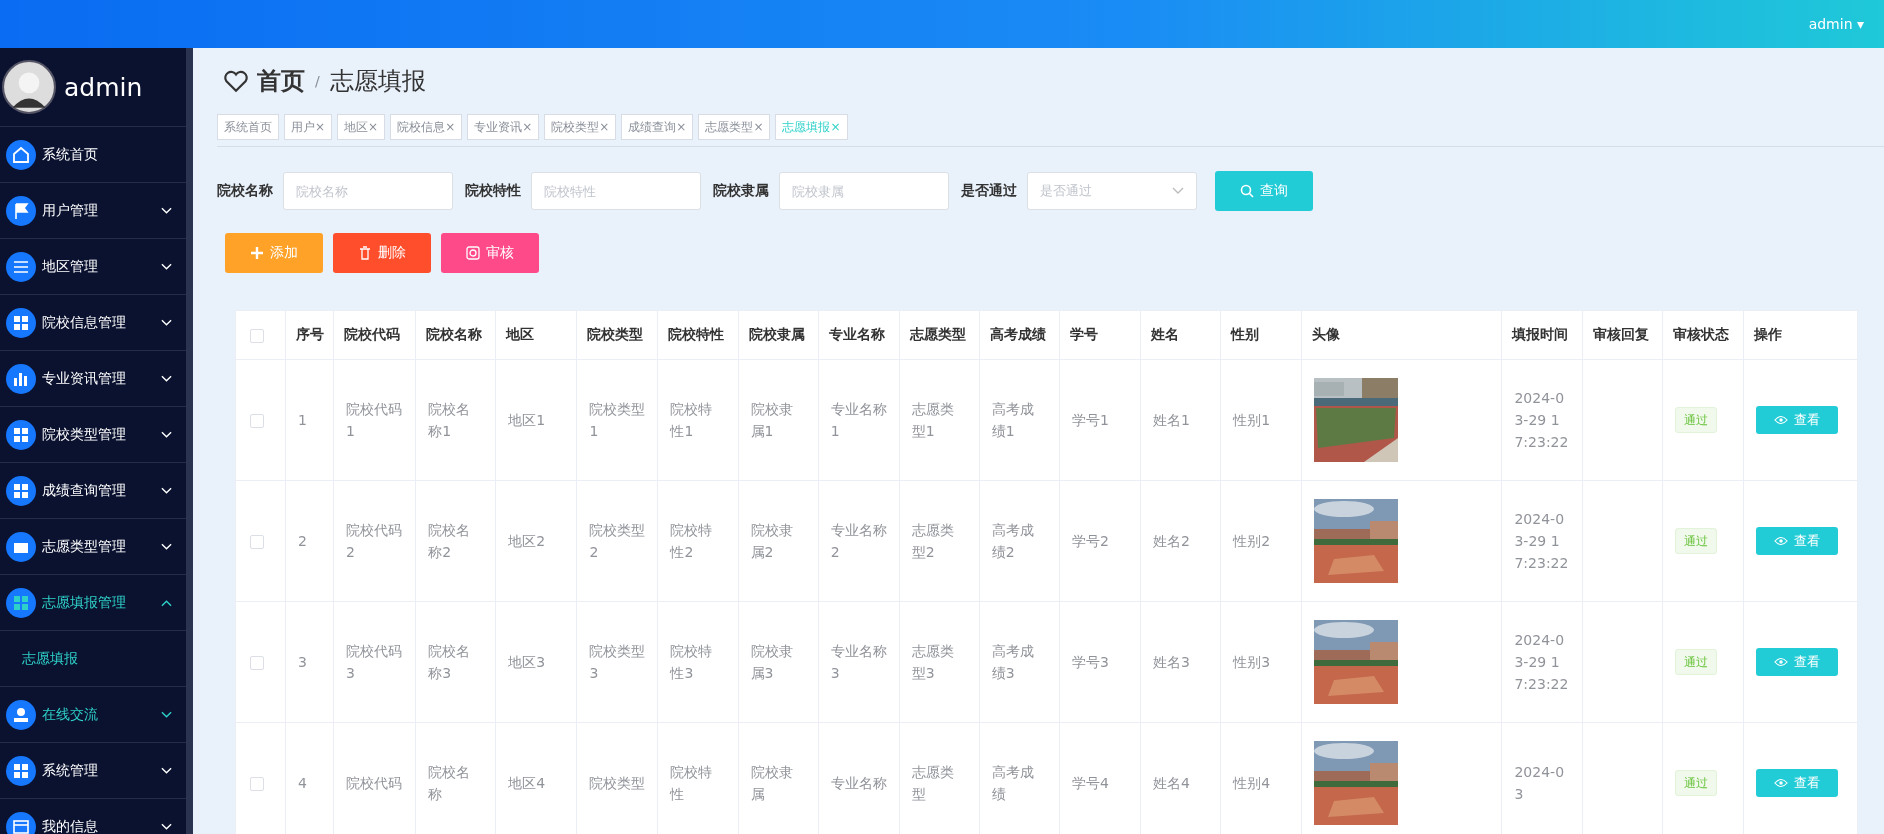  I want to click on sidebar-item: 系统管理, so click(93, 771).